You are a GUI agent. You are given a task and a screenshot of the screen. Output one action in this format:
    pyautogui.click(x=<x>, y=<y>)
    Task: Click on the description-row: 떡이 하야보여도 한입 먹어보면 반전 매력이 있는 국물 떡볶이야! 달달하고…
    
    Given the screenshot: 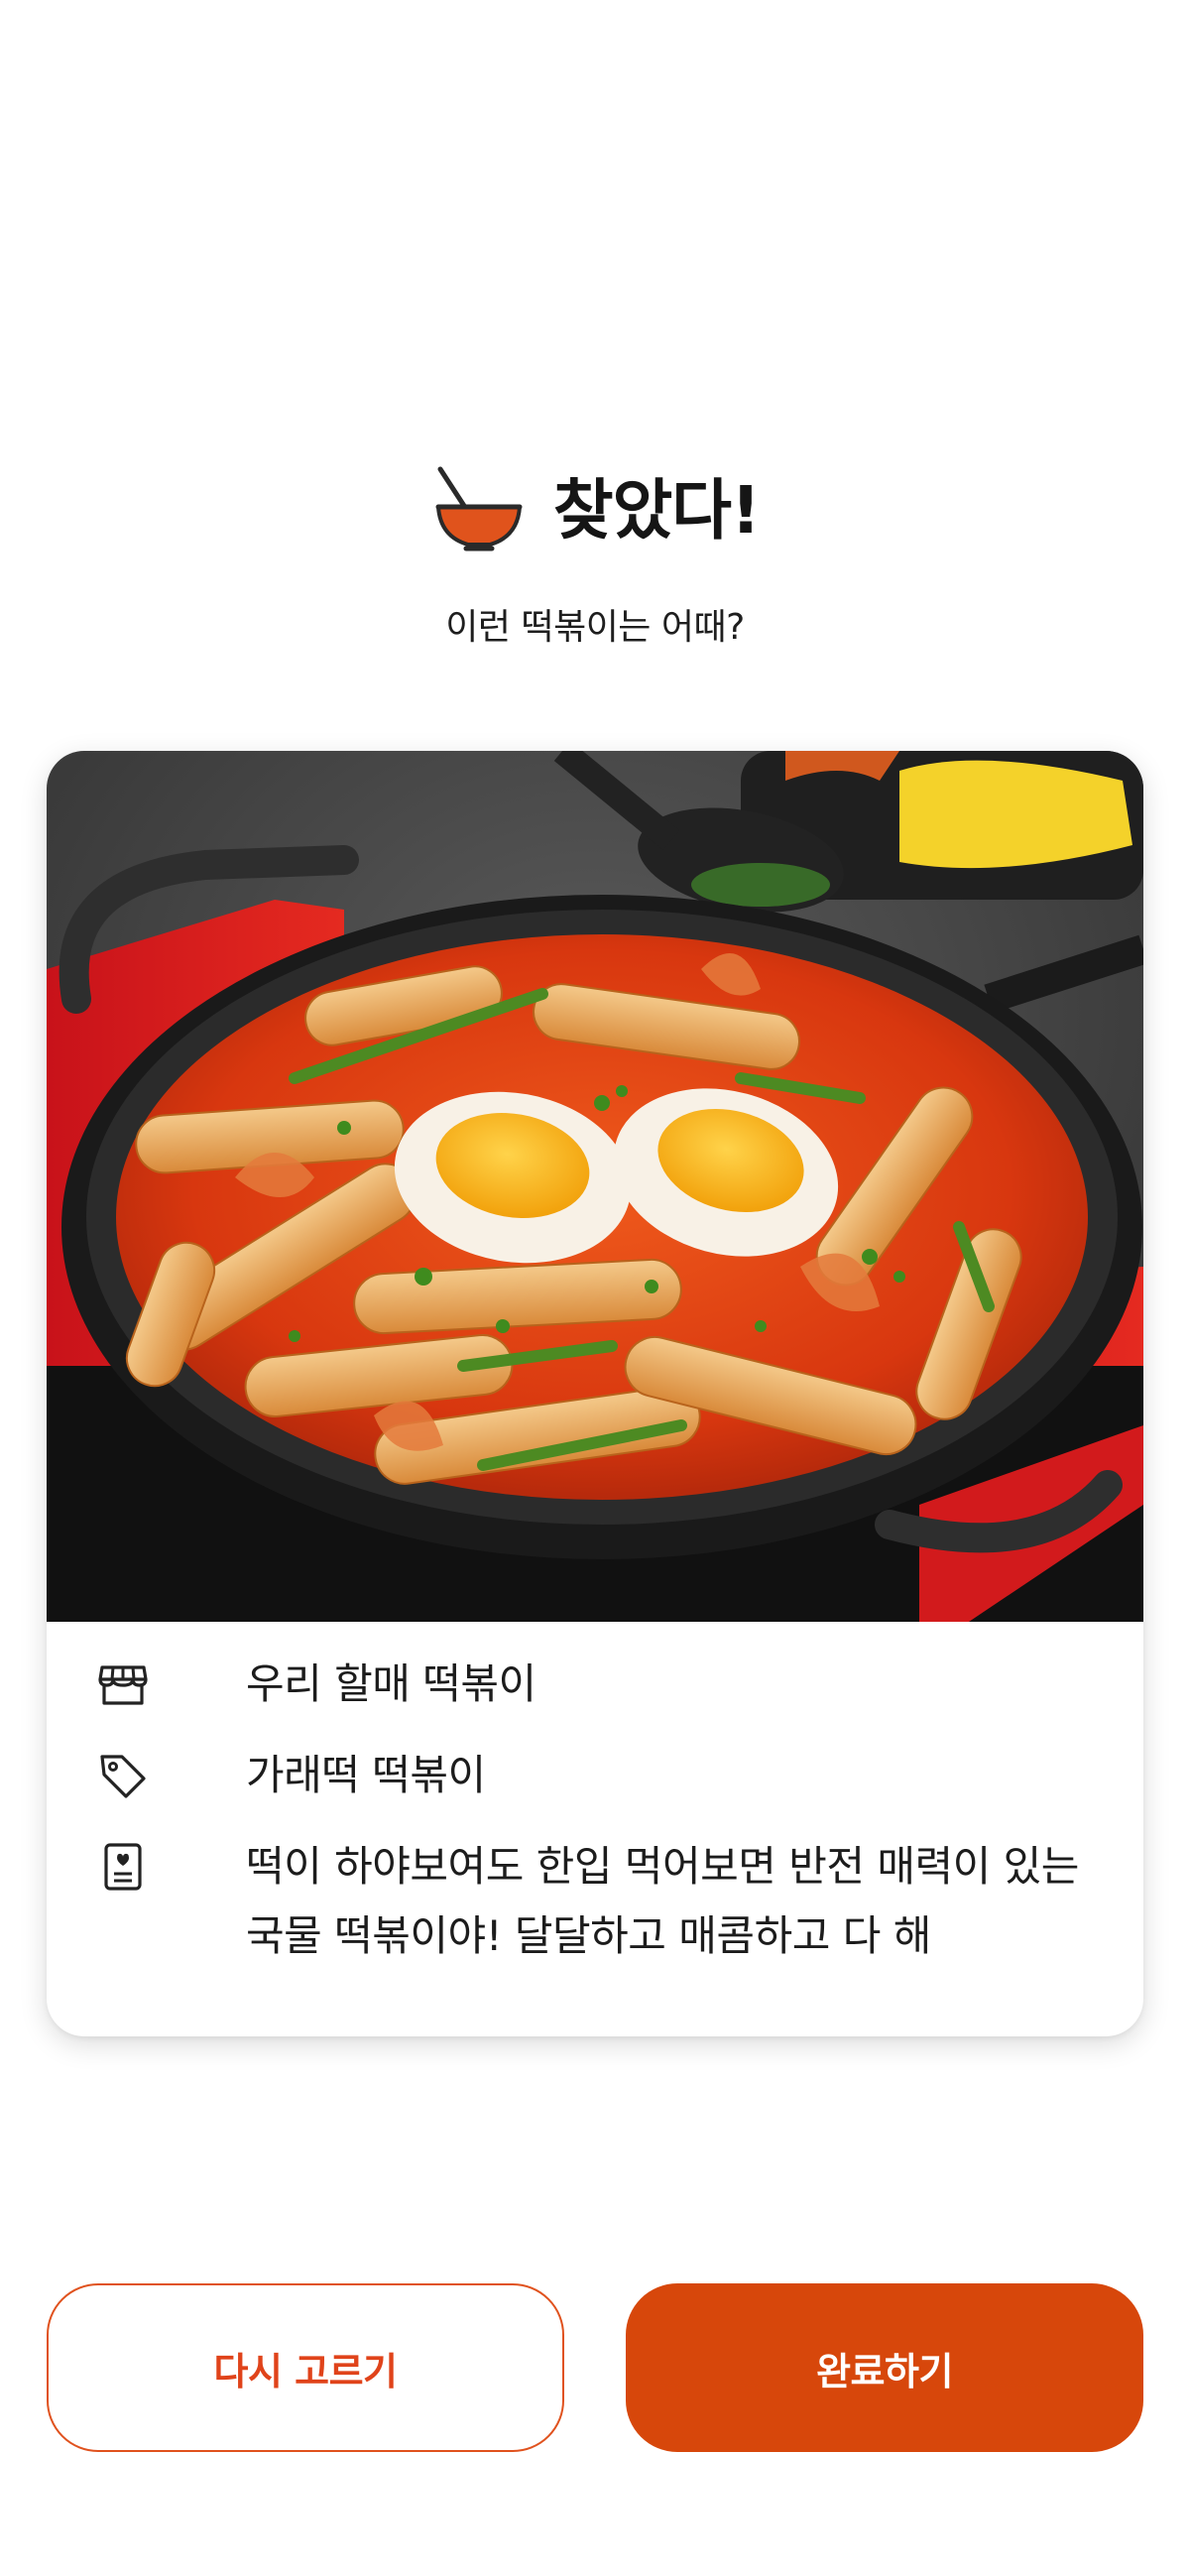 What is the action you would take?
    pyautogui.click(x=597, y=1905)
    